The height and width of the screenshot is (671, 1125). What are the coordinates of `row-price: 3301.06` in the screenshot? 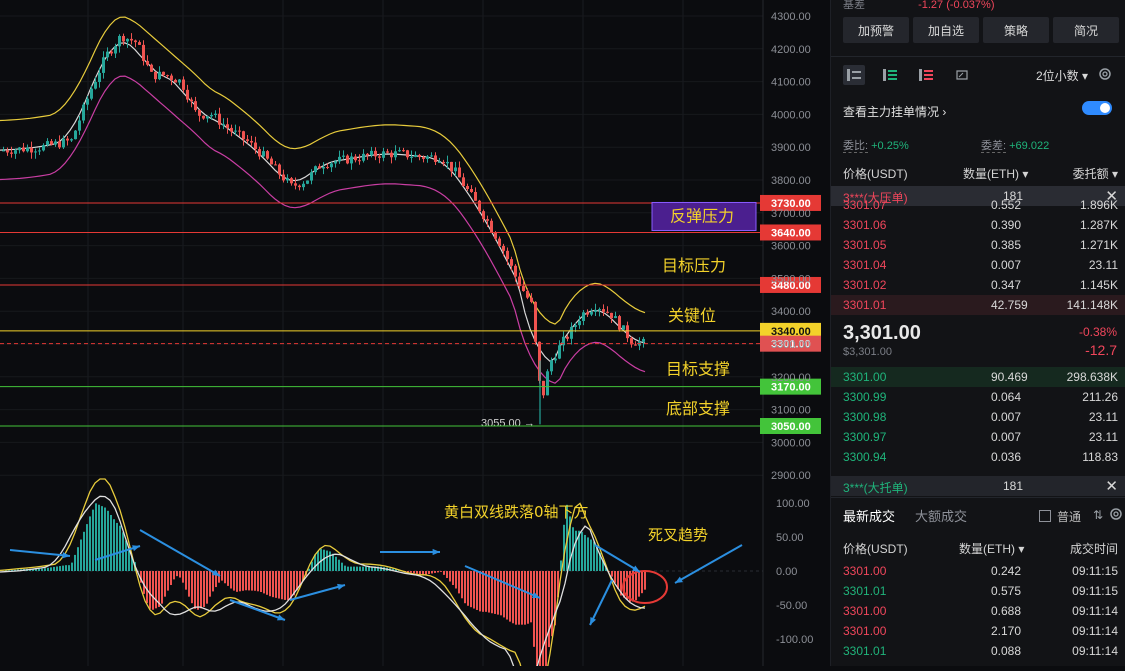 It's located at (864, 225).